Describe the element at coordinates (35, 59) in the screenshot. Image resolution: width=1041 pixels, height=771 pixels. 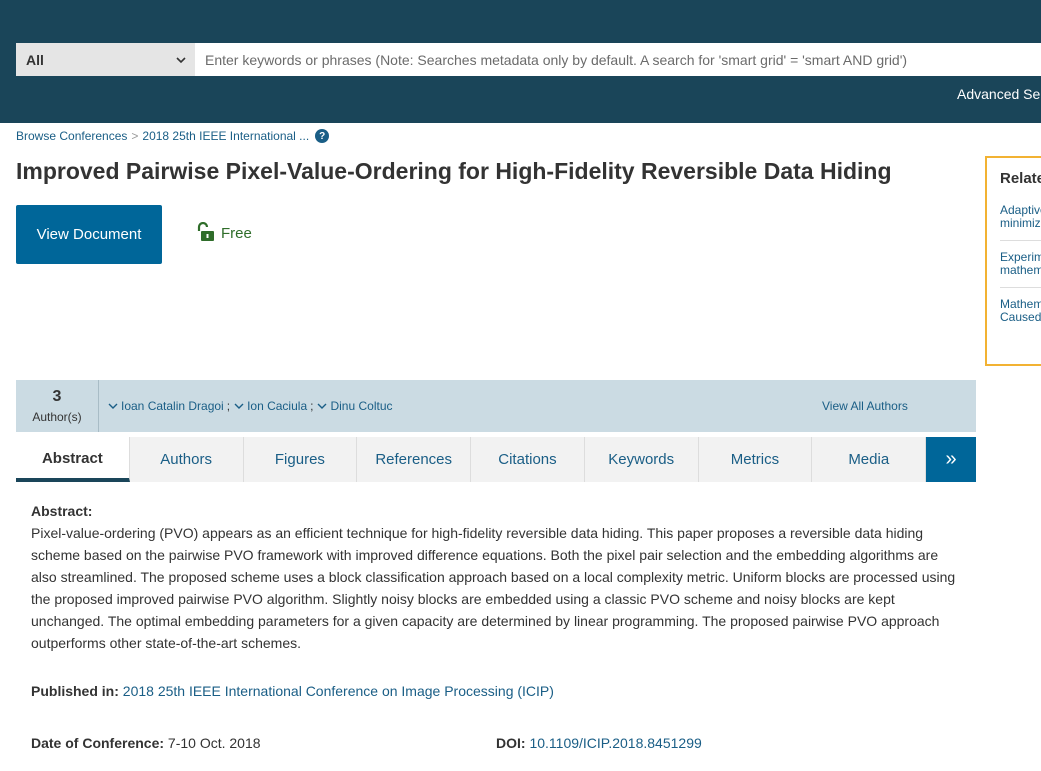
I see `search-scope-value: All` at that location.